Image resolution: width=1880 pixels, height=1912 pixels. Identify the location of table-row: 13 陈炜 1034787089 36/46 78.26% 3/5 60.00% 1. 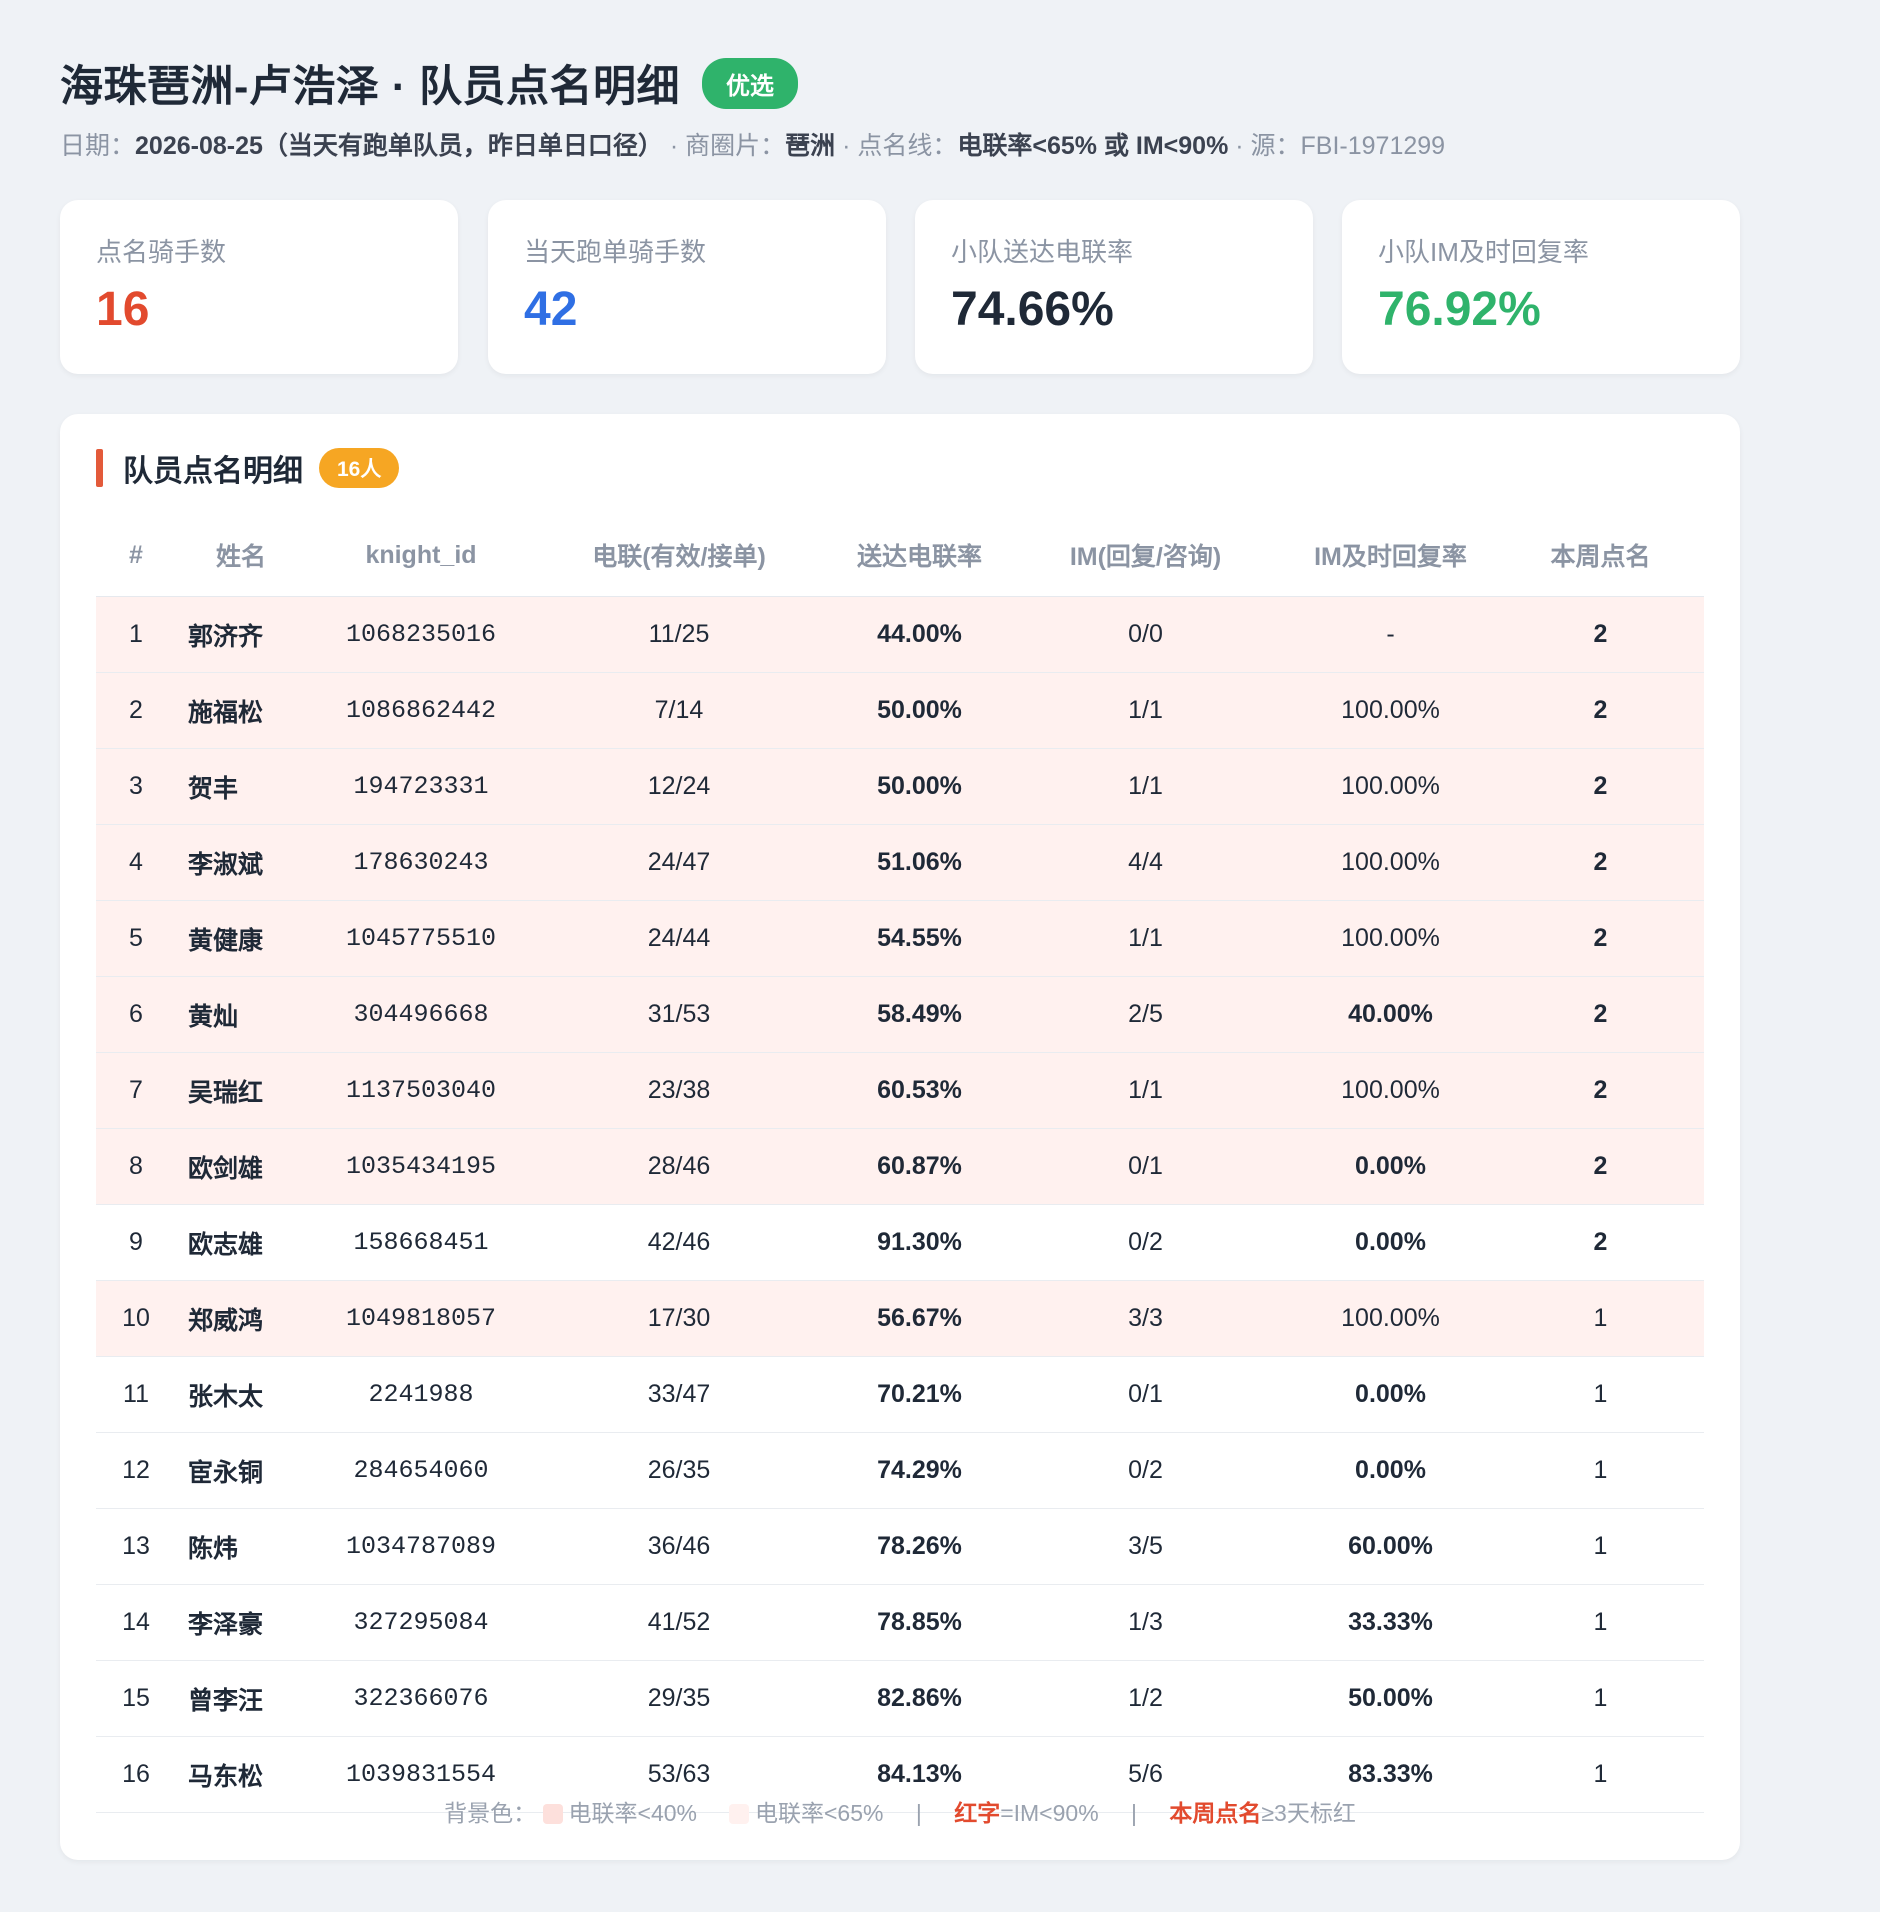
(900, 1546).